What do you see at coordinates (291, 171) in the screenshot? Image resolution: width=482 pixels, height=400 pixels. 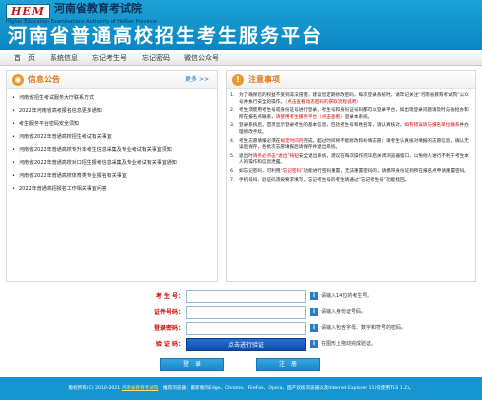 I see `notice-highlight: “忘记密码”` at bounding box center [291, 171].